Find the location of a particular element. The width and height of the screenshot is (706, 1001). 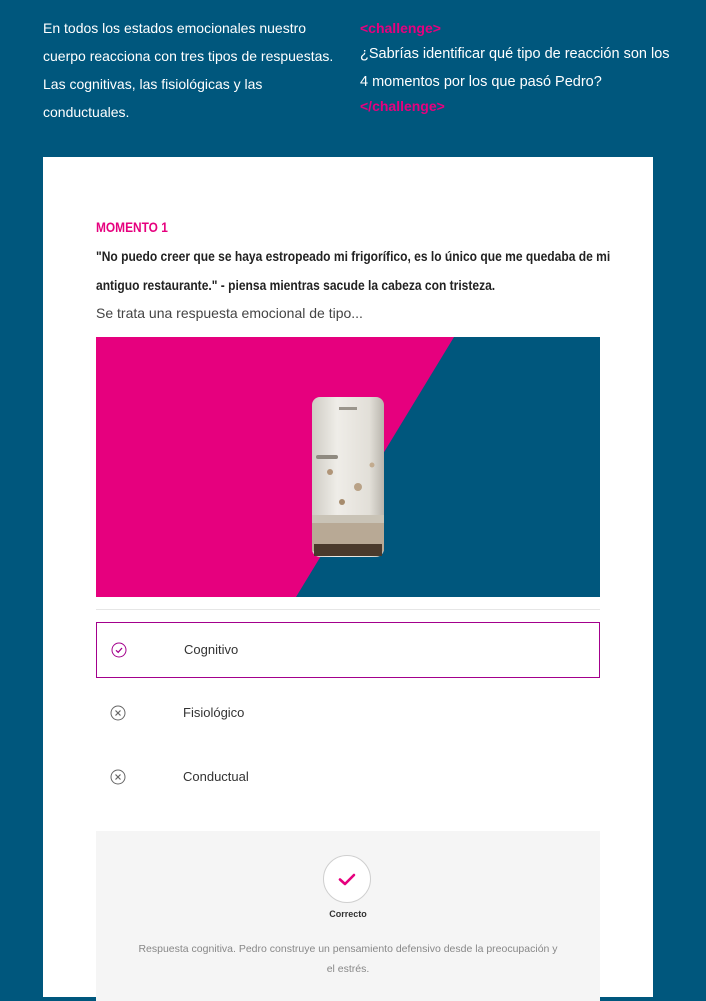

option-label: Cognitivo is located at coordinates (211, 649).